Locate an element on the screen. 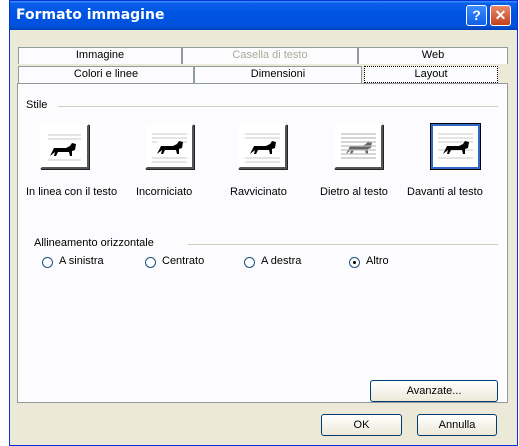 This screenshot has height=446, width=519. allineamento-divider is located at coordinates (343, 244).